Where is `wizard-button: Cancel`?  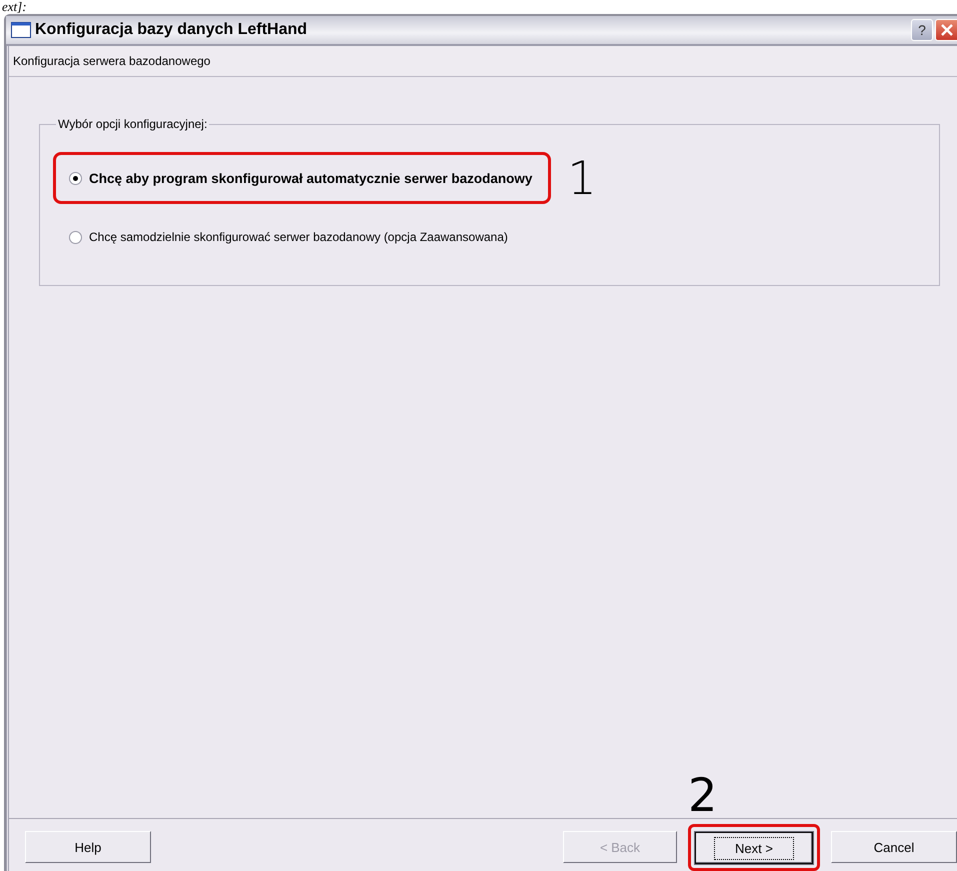 wizard-button: Cancel is located at coordinates (894, 847).